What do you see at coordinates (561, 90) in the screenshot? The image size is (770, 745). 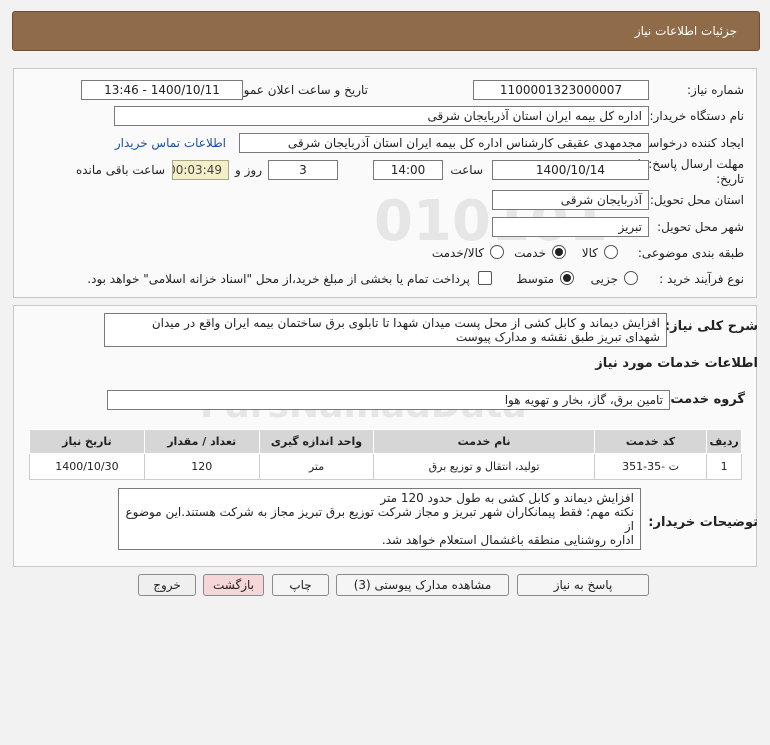 I see `need-number-field: 1100001323000007` at bounding box center [561, 90].